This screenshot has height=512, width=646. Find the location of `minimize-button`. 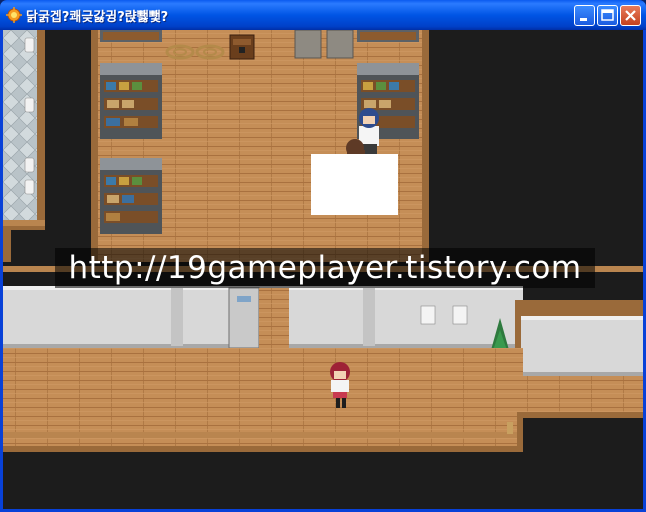

minimize-button is located at coordinates (584, 15).